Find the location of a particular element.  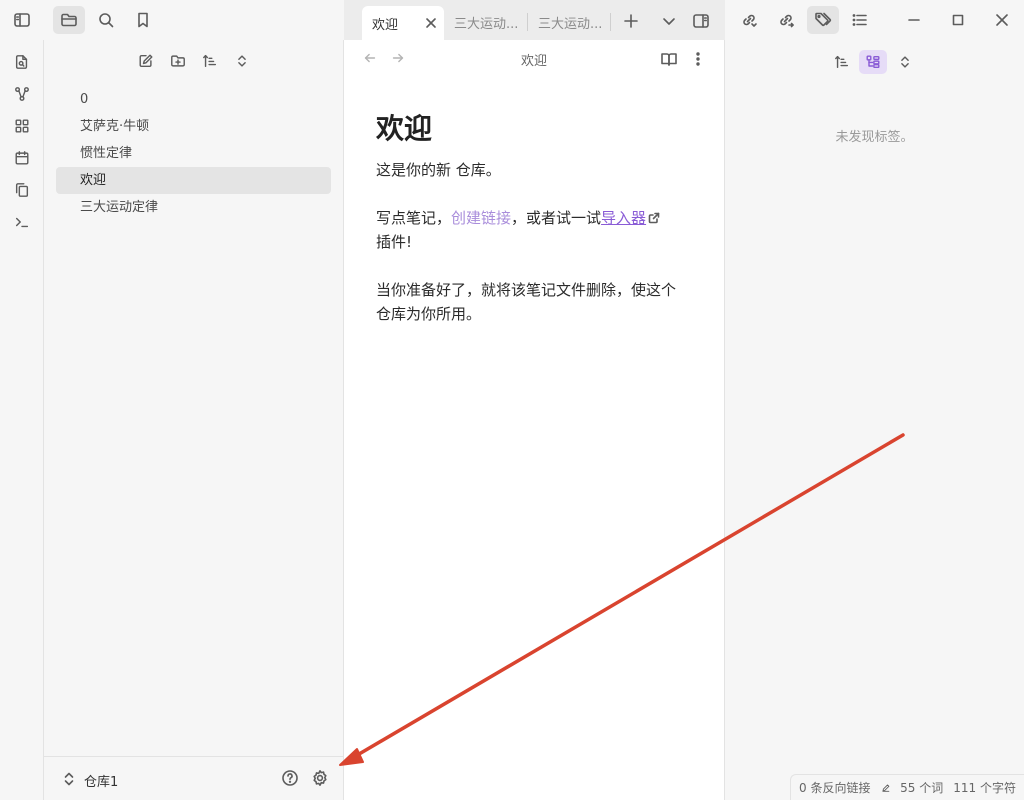

canvas-button is located at coordinates (22, 126).